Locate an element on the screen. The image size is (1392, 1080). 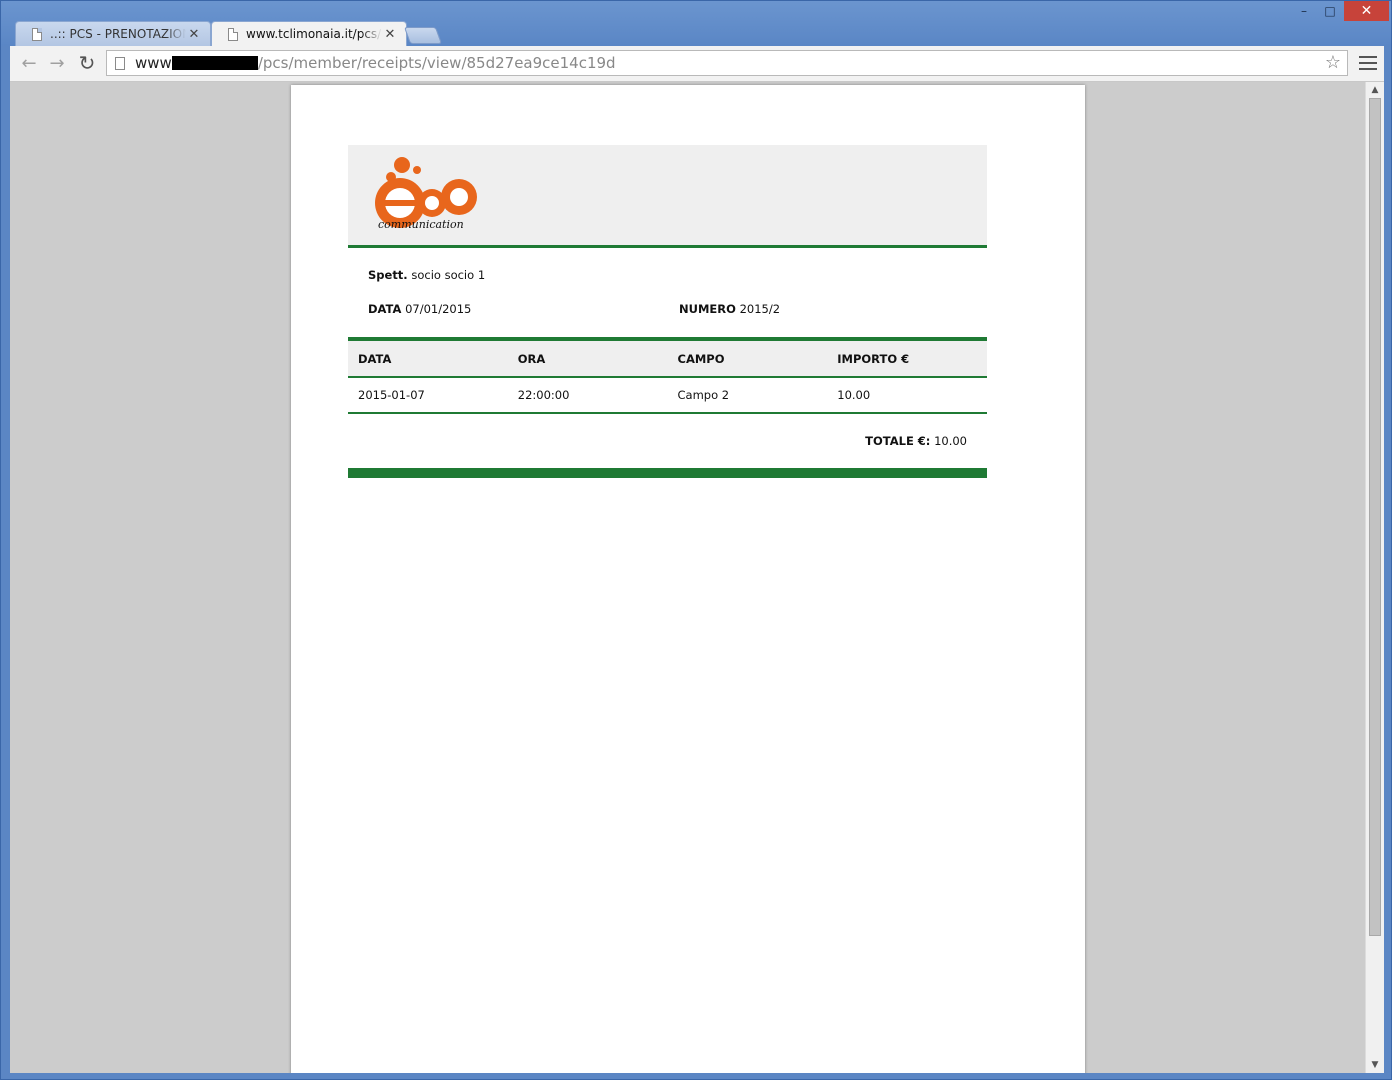
receipt-header: communication is located at coordinates (667, 196).